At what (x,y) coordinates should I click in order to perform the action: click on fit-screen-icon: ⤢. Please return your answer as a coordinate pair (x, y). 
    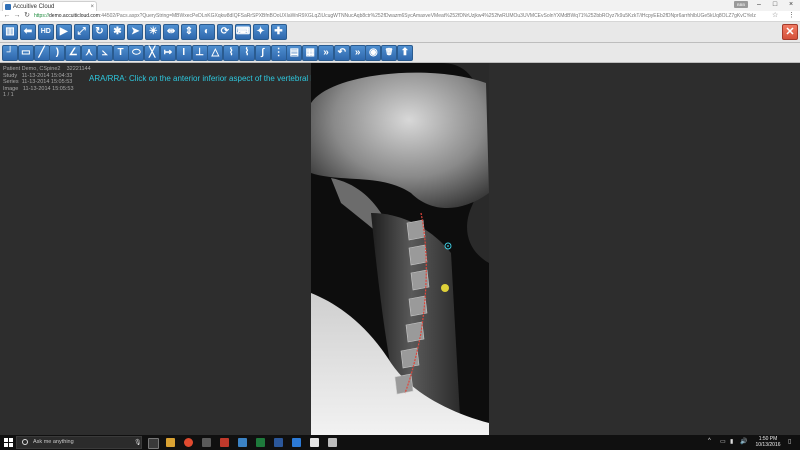
    Looking at the image, I should click on (81, 32).